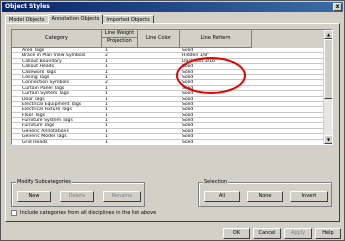 This screenshot has width=345, height=241. Describe the element at coordinates (328, 34) in the screenshot. I see `scroll-up-icon: ▲` at that location.